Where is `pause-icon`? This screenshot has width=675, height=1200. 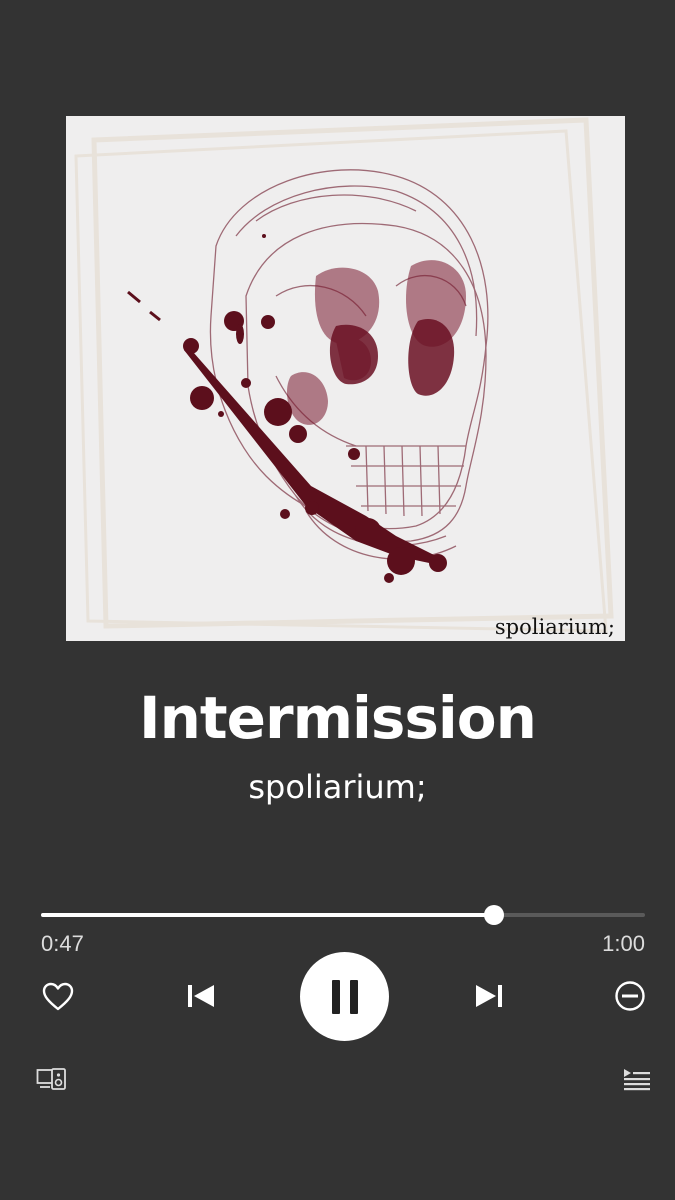 pause-icon is located at coordinates (344, 996).